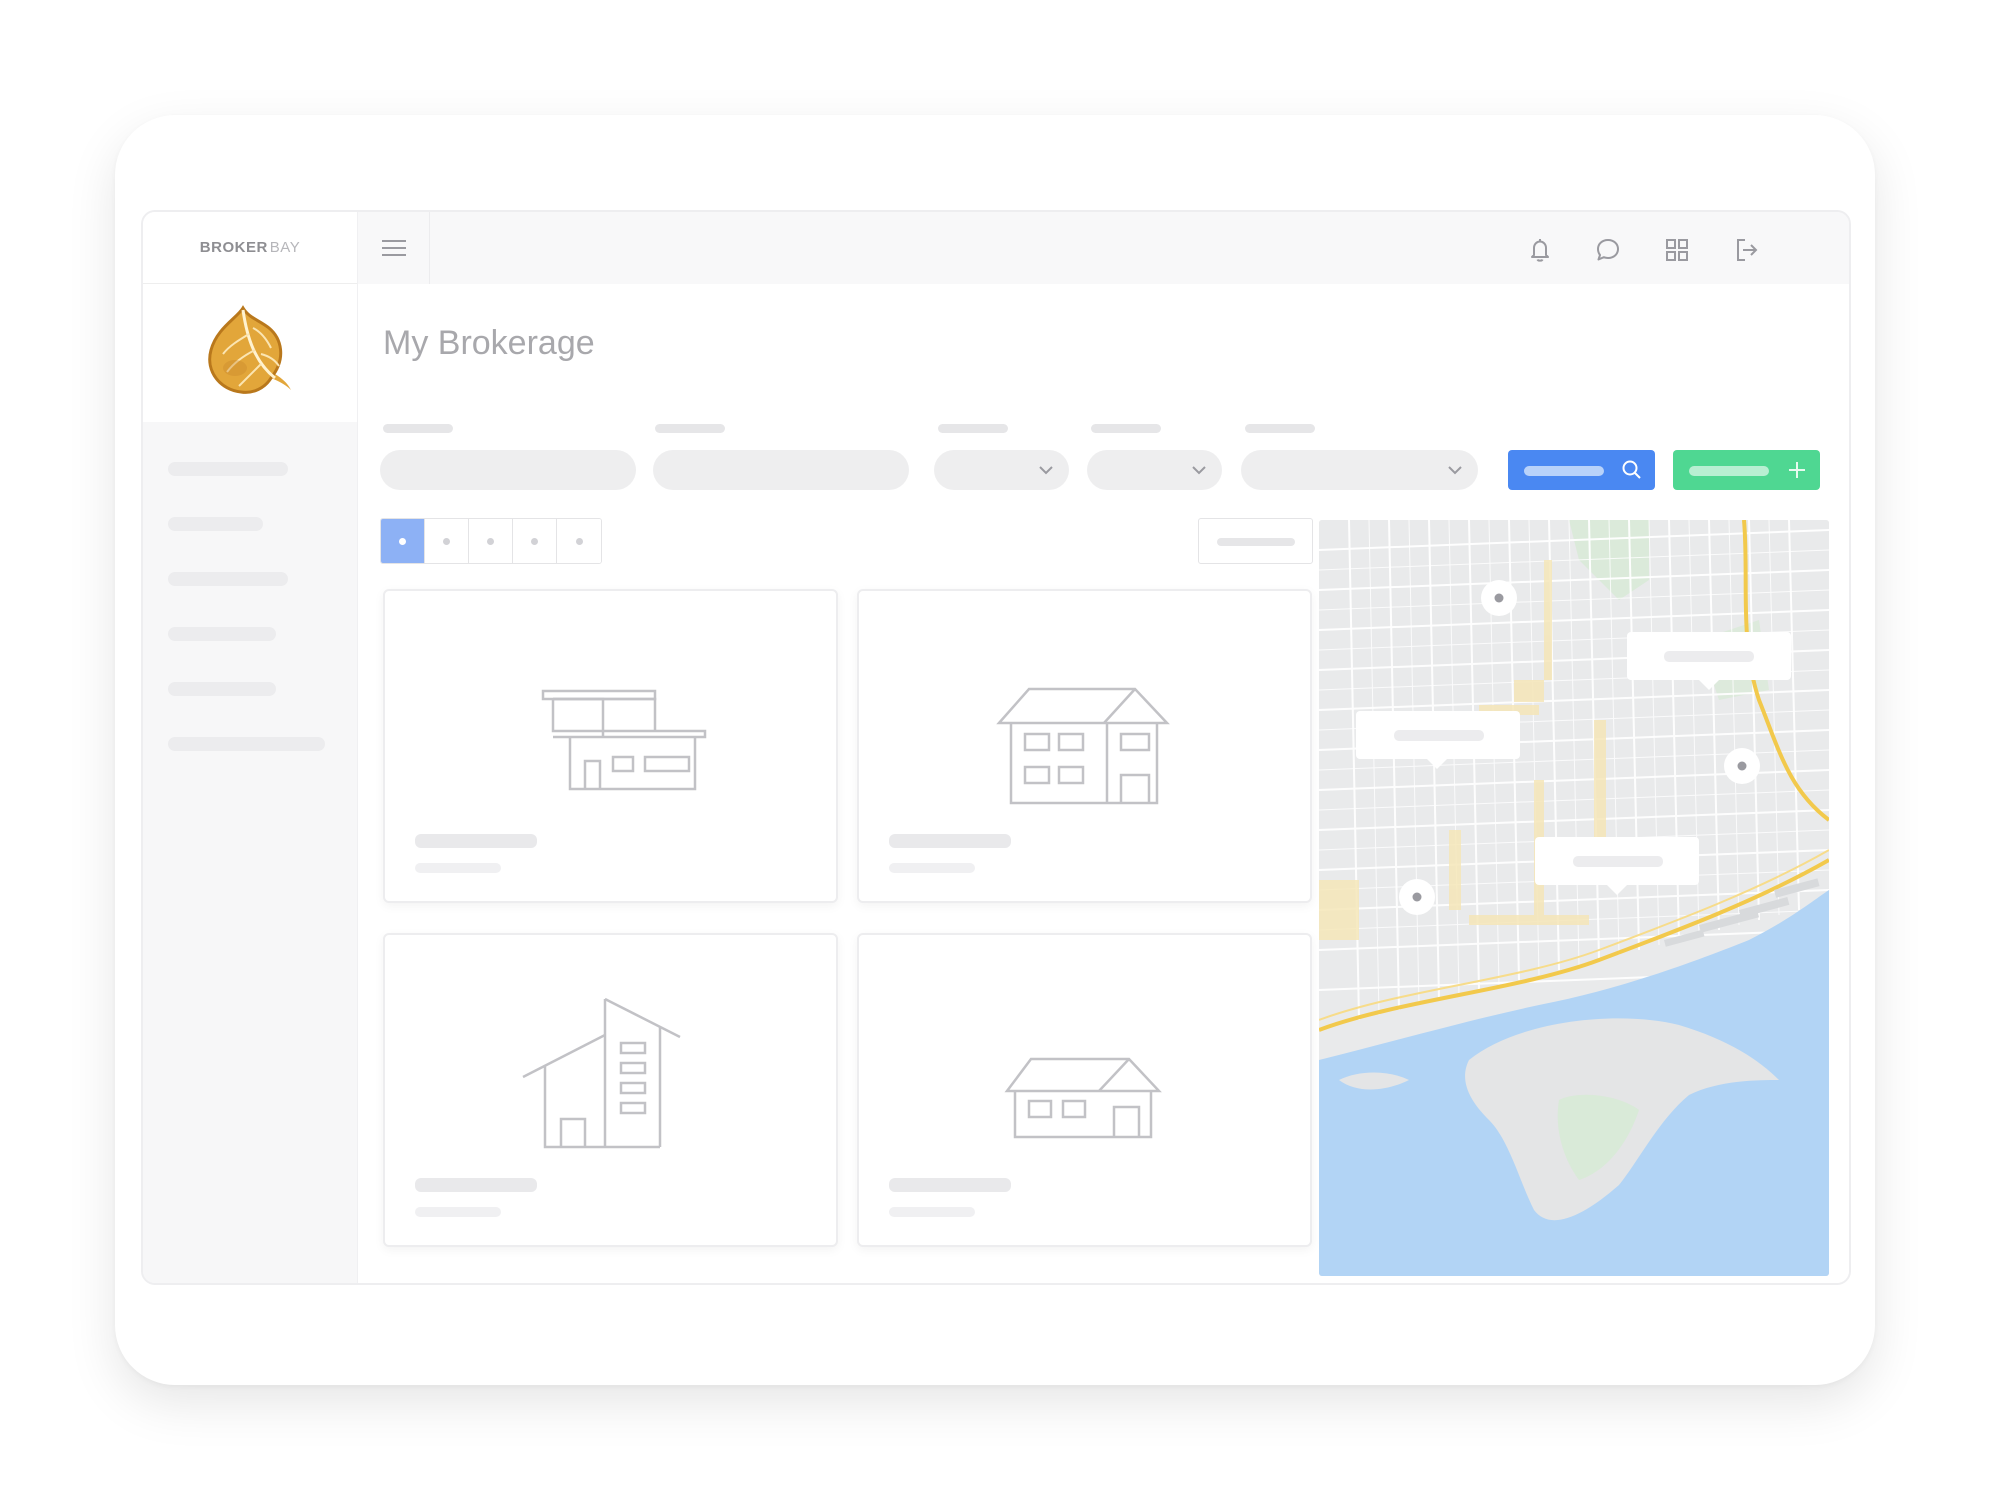  I want to click on search-button, so click(1581, 470).